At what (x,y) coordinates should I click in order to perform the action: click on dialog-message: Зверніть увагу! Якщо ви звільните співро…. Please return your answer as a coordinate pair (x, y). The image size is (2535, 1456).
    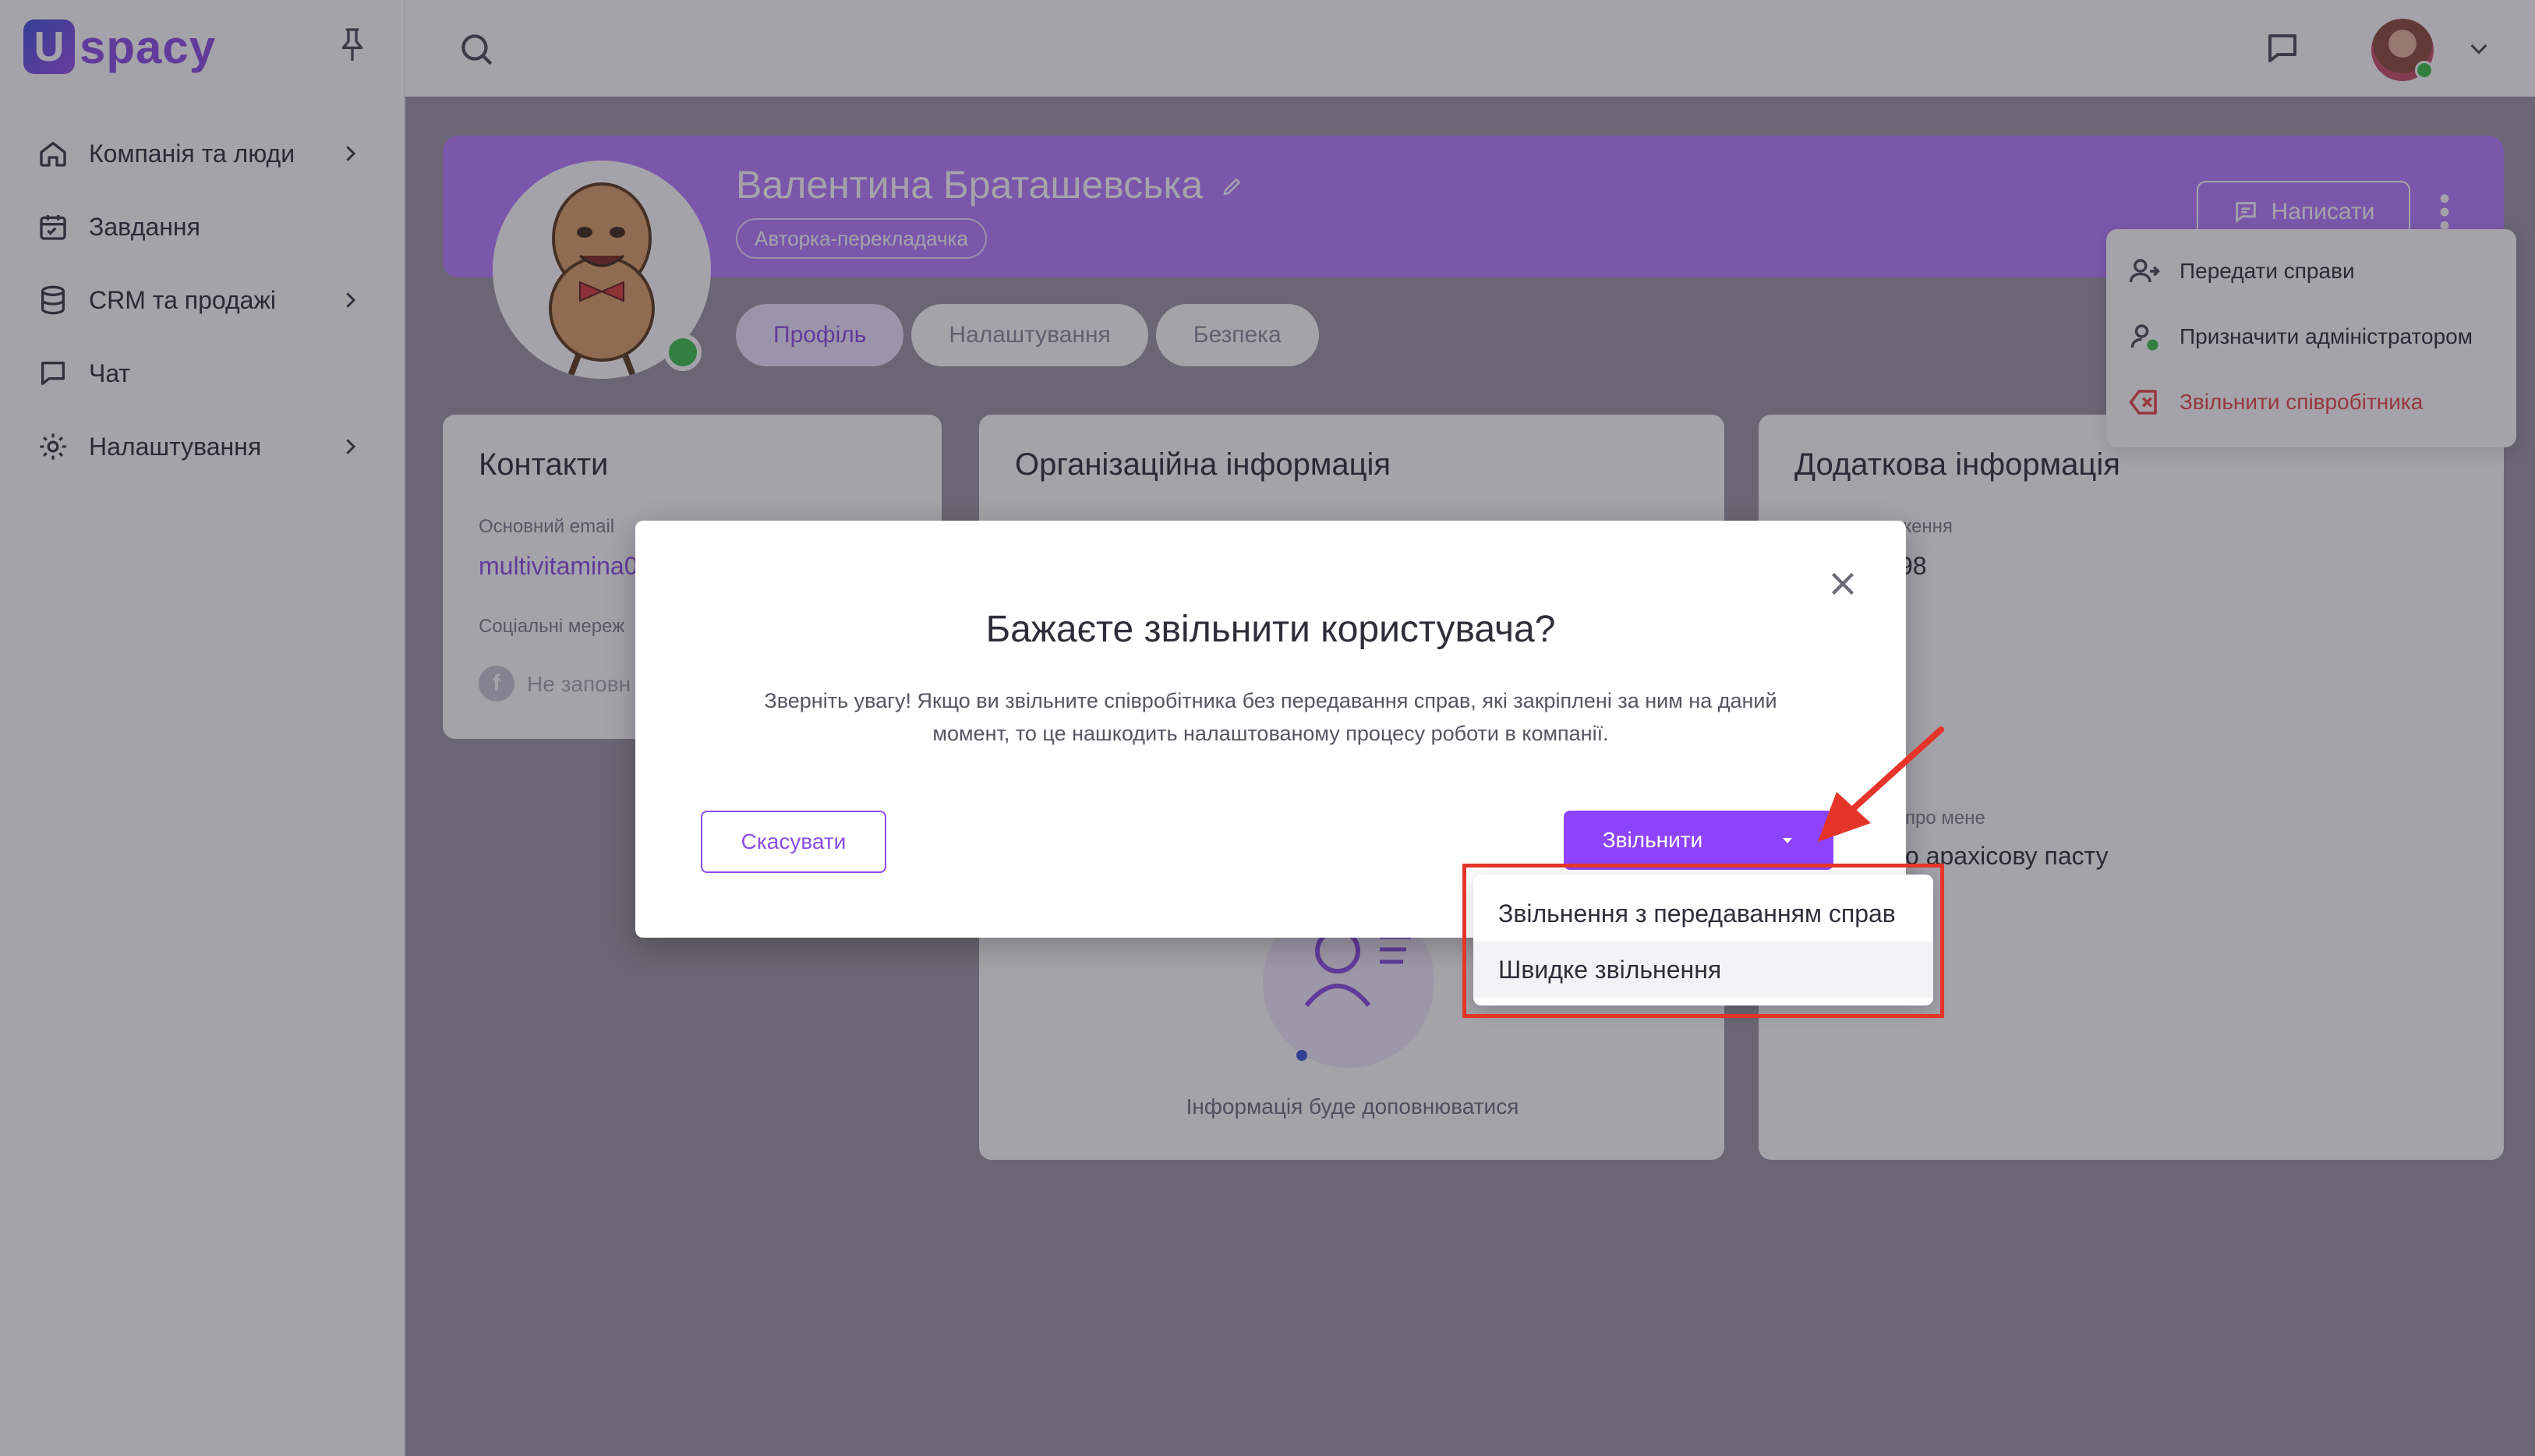
    Looking at the image, I should click on (1270, 717).